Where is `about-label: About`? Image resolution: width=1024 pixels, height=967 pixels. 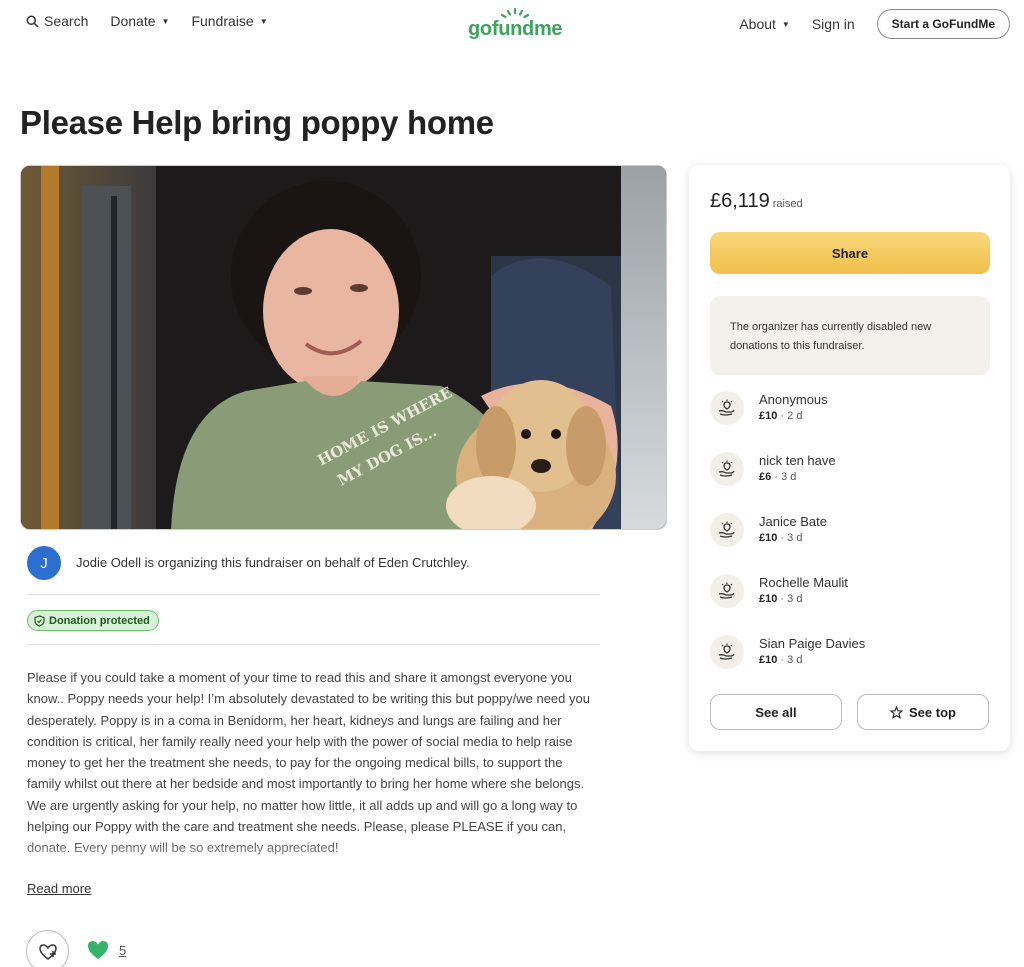 about-label: About is located at coordinates (757, 24).